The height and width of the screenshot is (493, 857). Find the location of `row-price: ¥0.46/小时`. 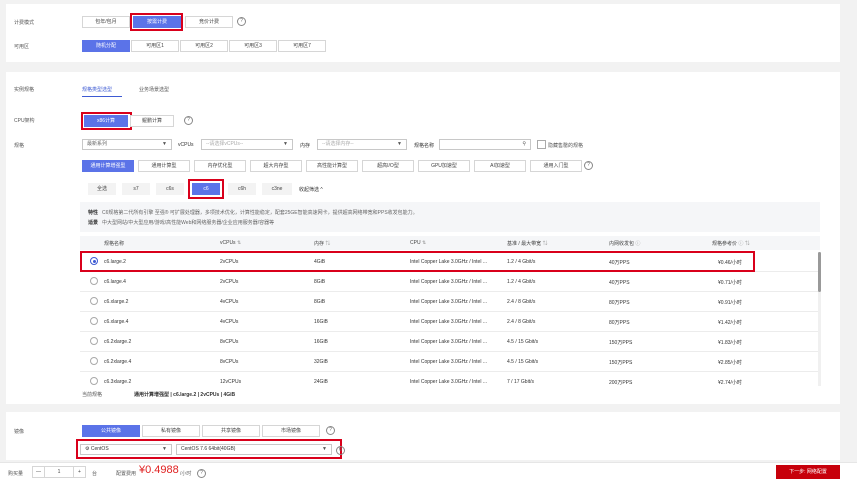

row-price: ¥0.46/小时 is located at coordinates (730, 263).